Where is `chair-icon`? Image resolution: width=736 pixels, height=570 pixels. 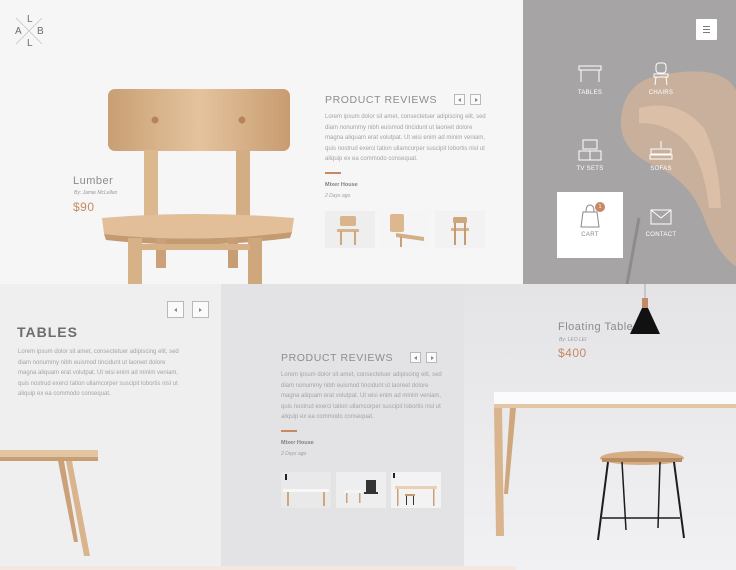
chair-icon is located at coordinates (661, 74).